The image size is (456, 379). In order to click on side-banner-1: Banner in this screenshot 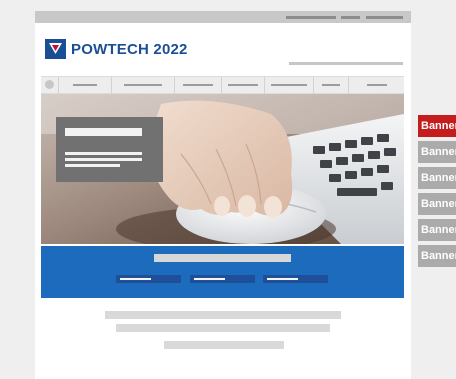, I will do `click(437, 126)`.